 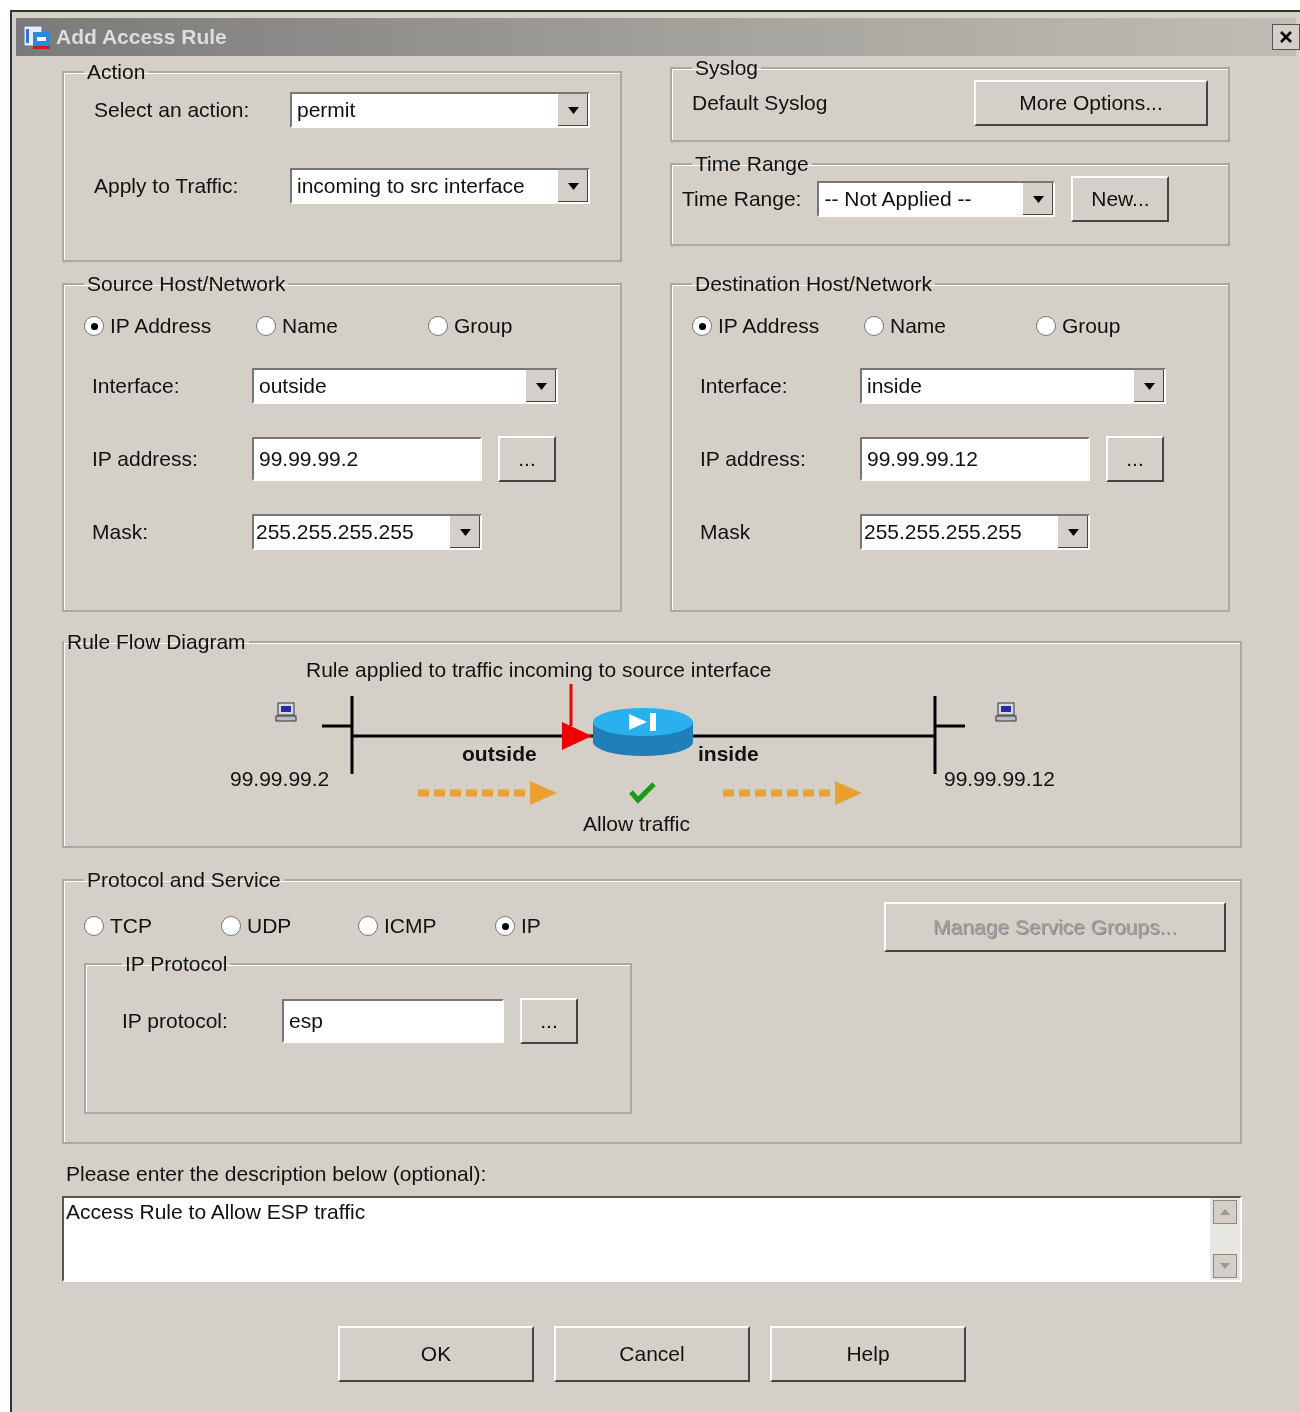 I want to click on radio-option: TCP, so click(x=152, y=926).